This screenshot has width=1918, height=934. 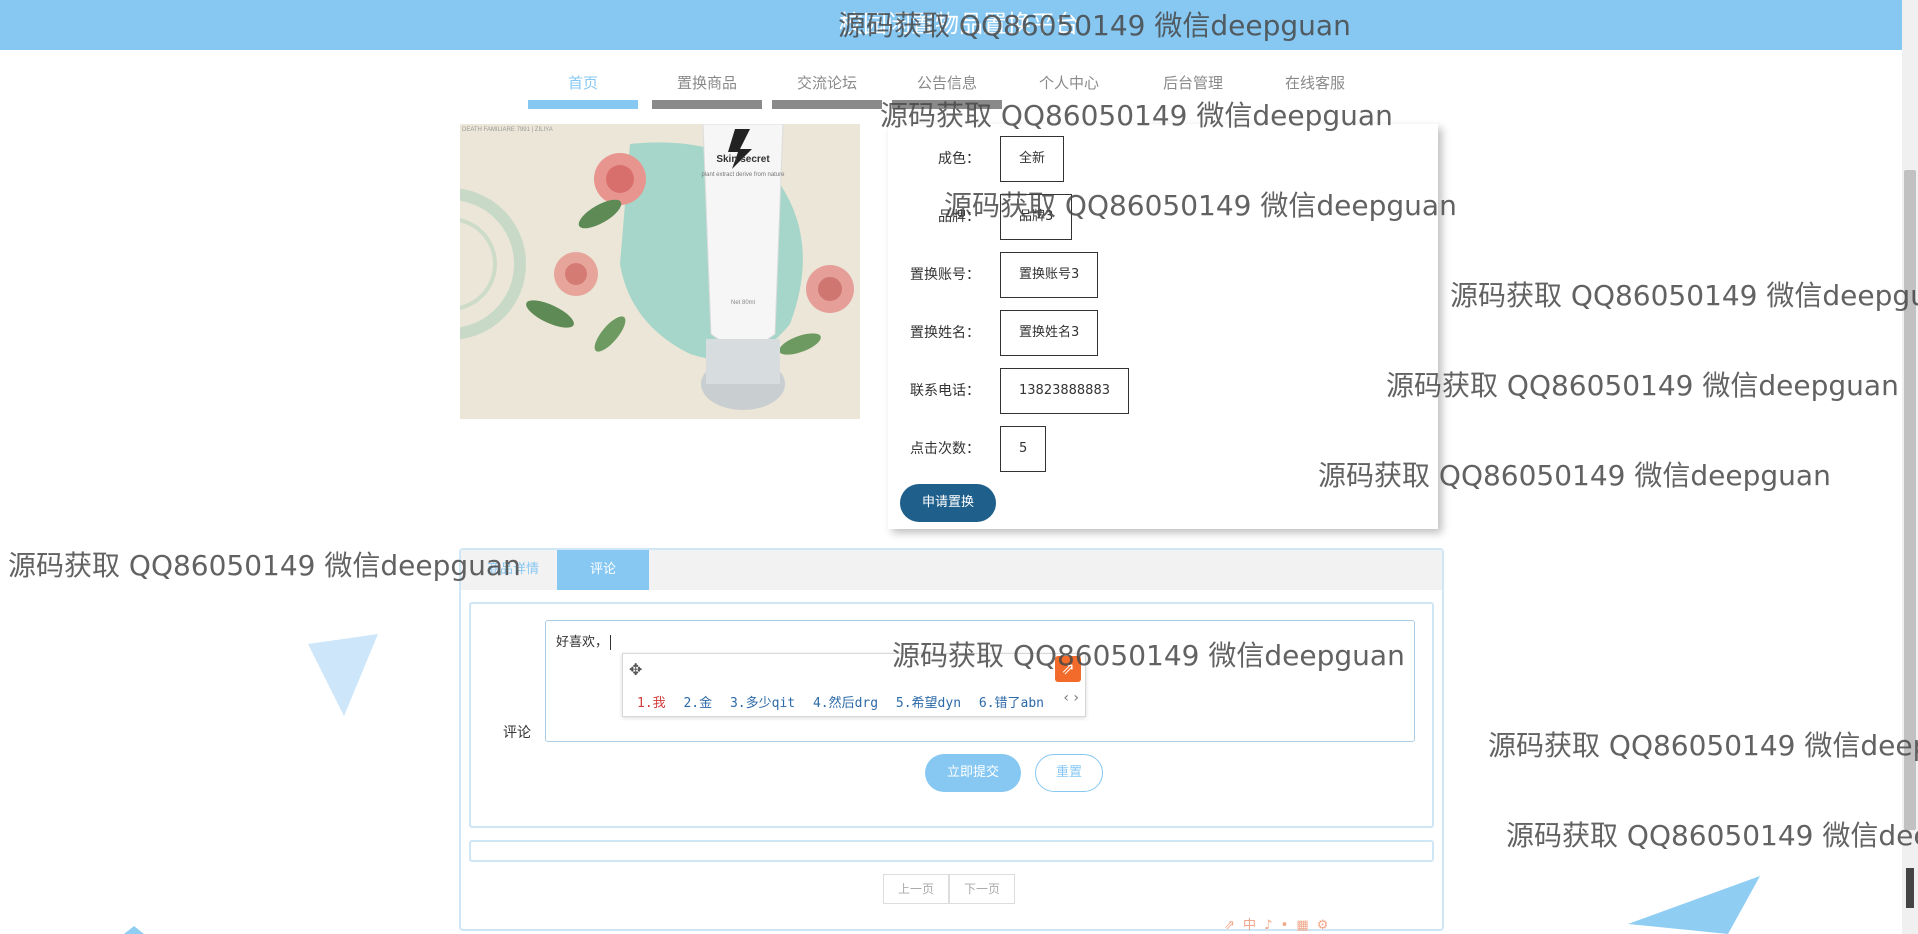 What do you see at coordinates (706, 83) in the screenshot?
I see `nav-label: 置换商品` at bounding box center [706, 83].